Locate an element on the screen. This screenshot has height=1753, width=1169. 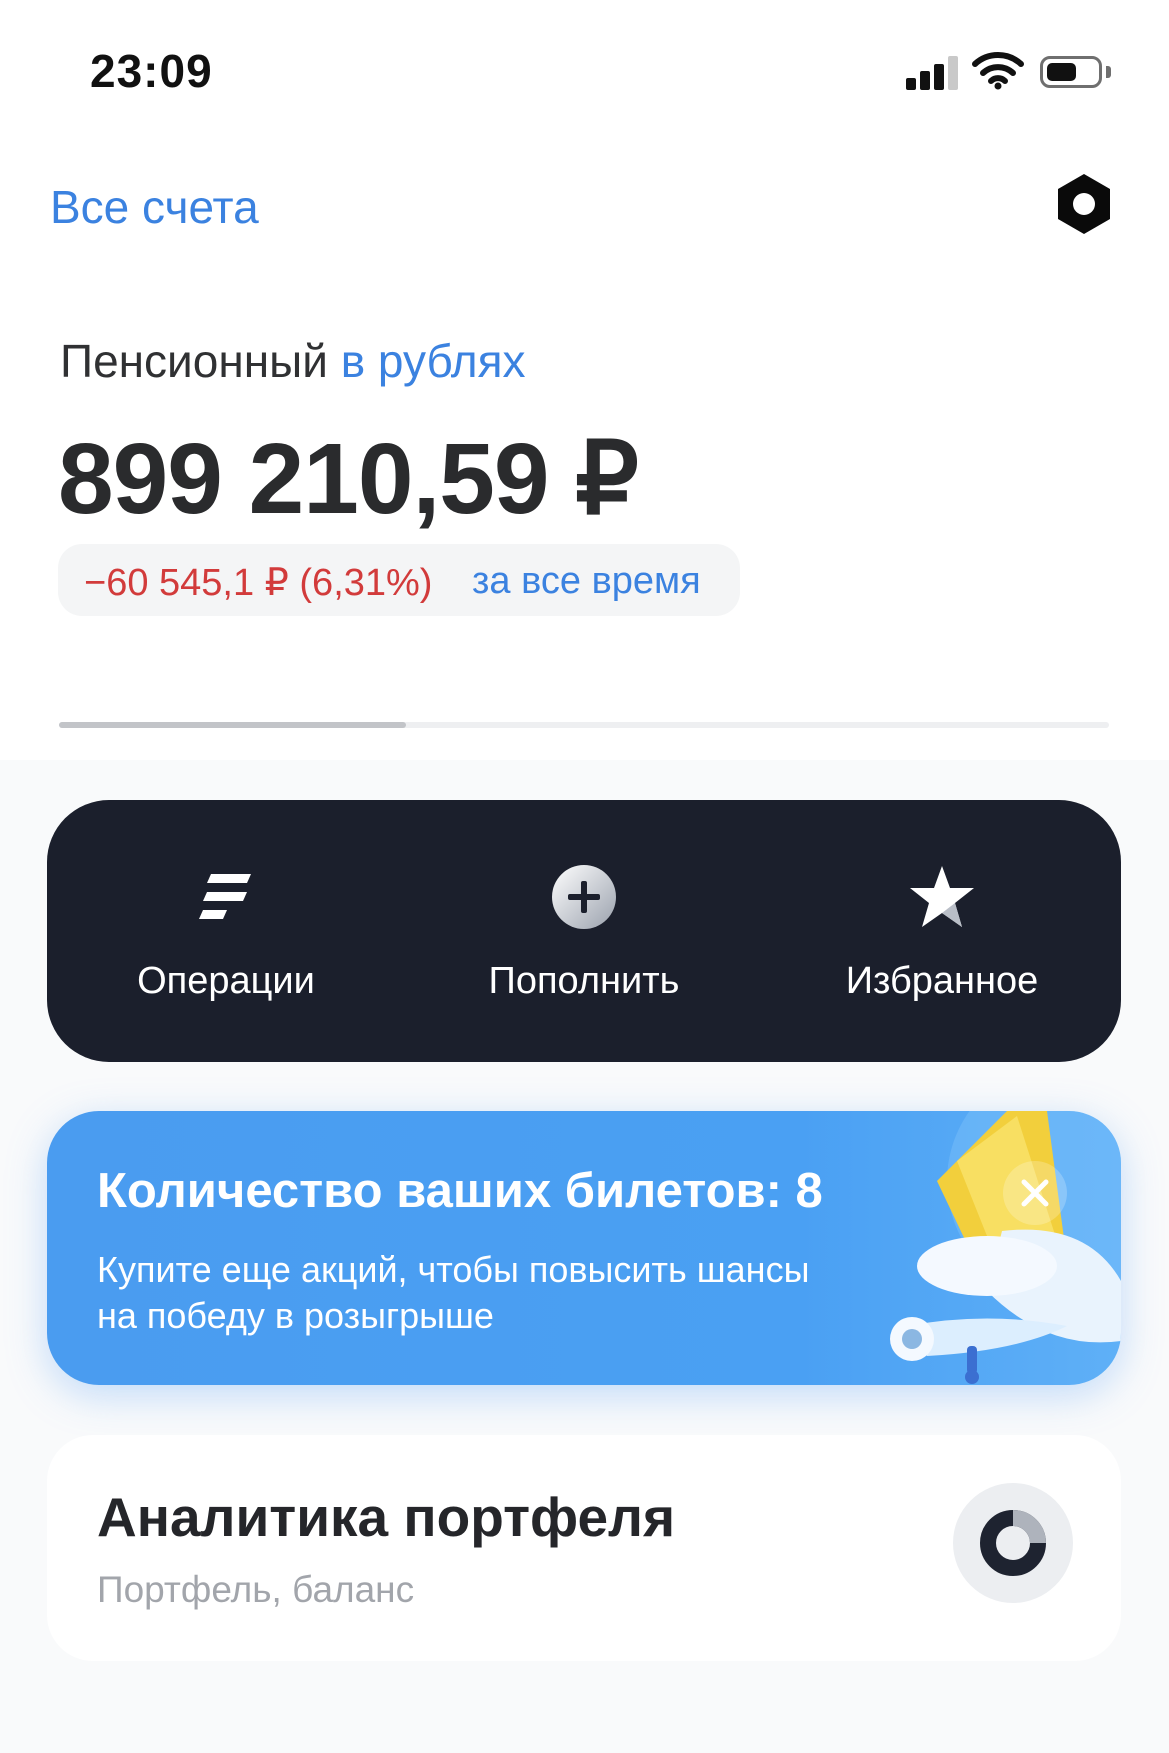
plus-circle-icon is located at coordinates (584, 897).